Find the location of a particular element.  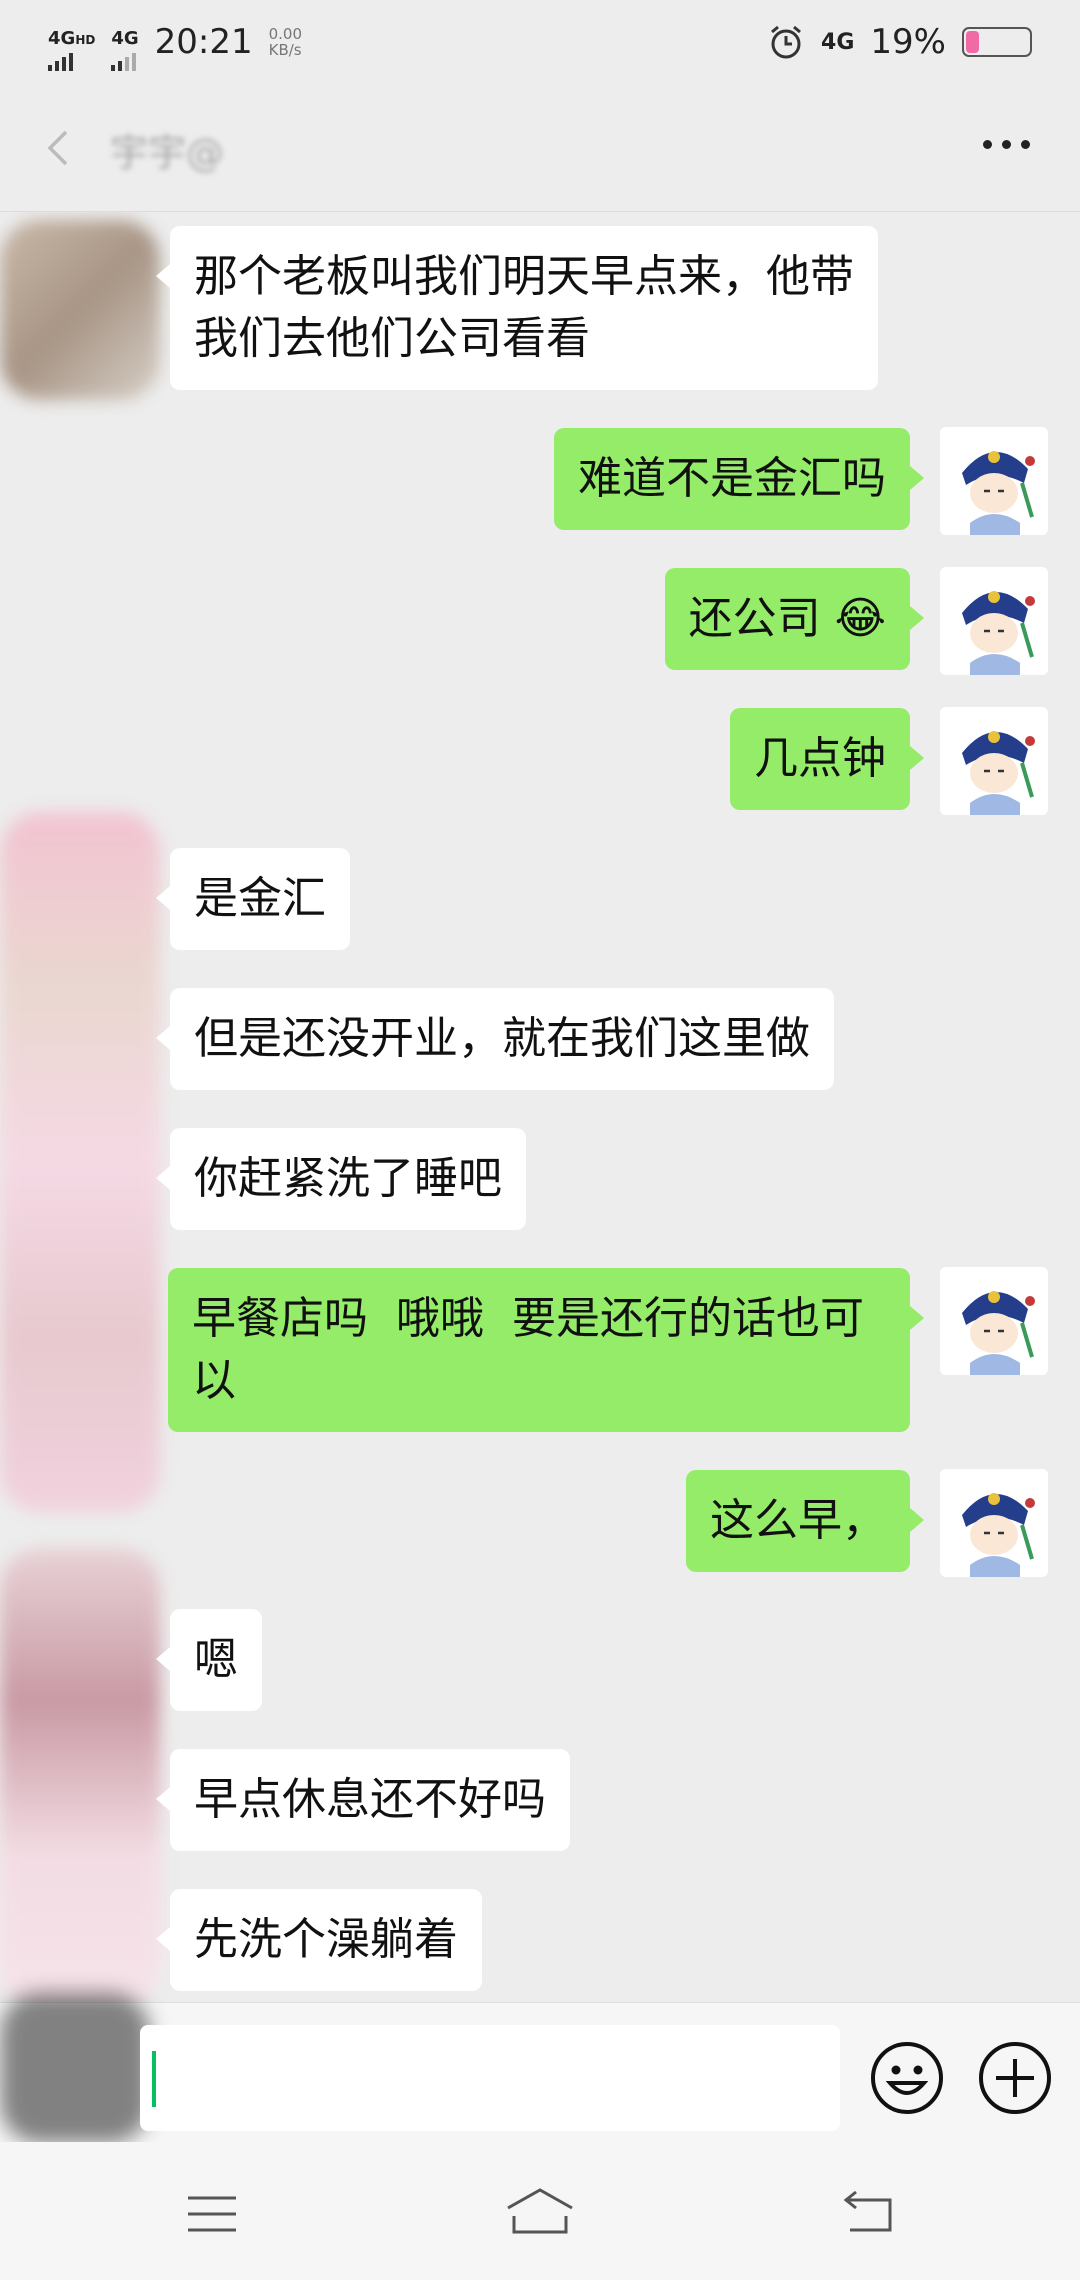

net-speed-unit: KB/s is located at coordinates (285, 50).